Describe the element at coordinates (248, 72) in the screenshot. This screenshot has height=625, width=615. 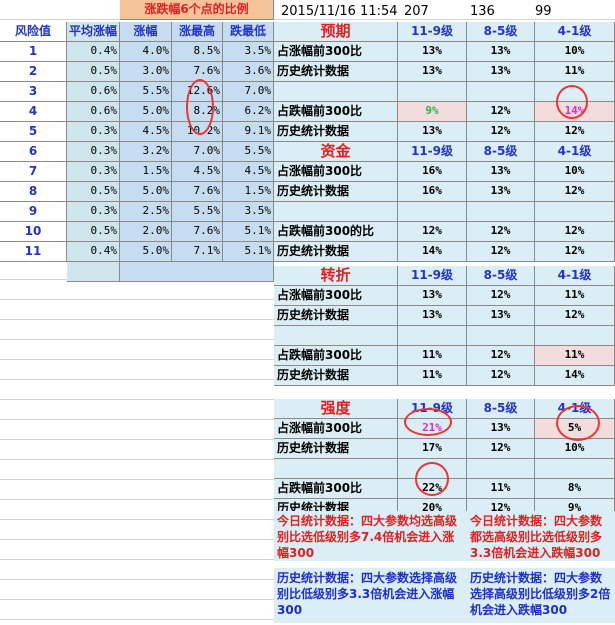
I see `left-table-cell: 3.6%` at that location.